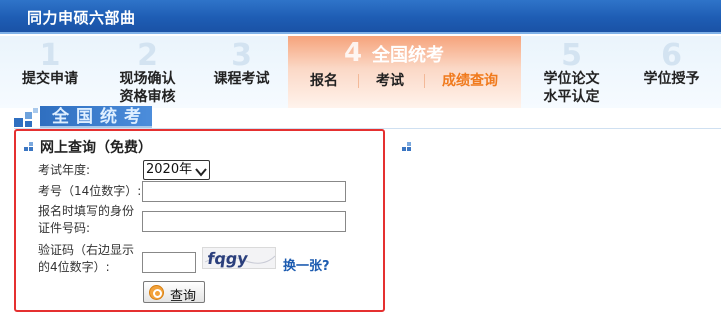  What do you see at coordinates (169, 262) in the screenshot?
I see `captcha-input` at bounding box center [169, 262].